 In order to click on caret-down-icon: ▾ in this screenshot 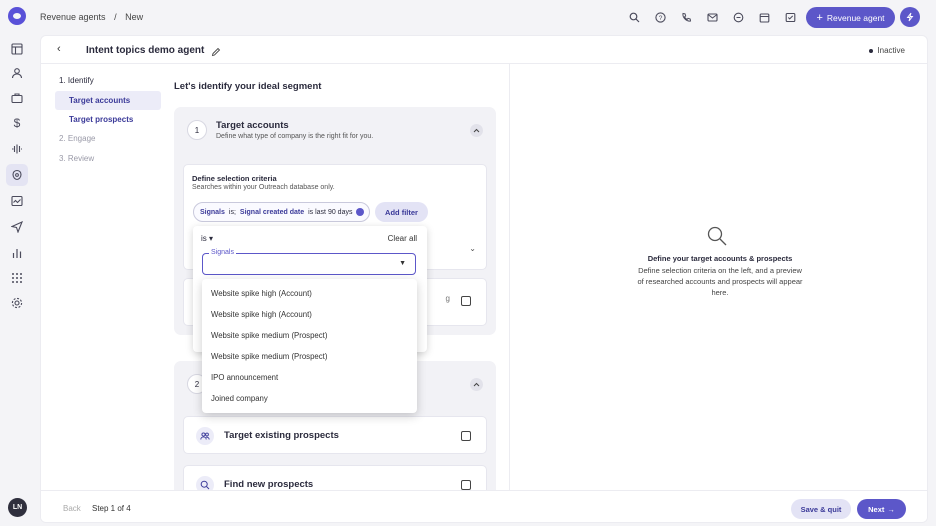, I will do `click(211, 238)`.